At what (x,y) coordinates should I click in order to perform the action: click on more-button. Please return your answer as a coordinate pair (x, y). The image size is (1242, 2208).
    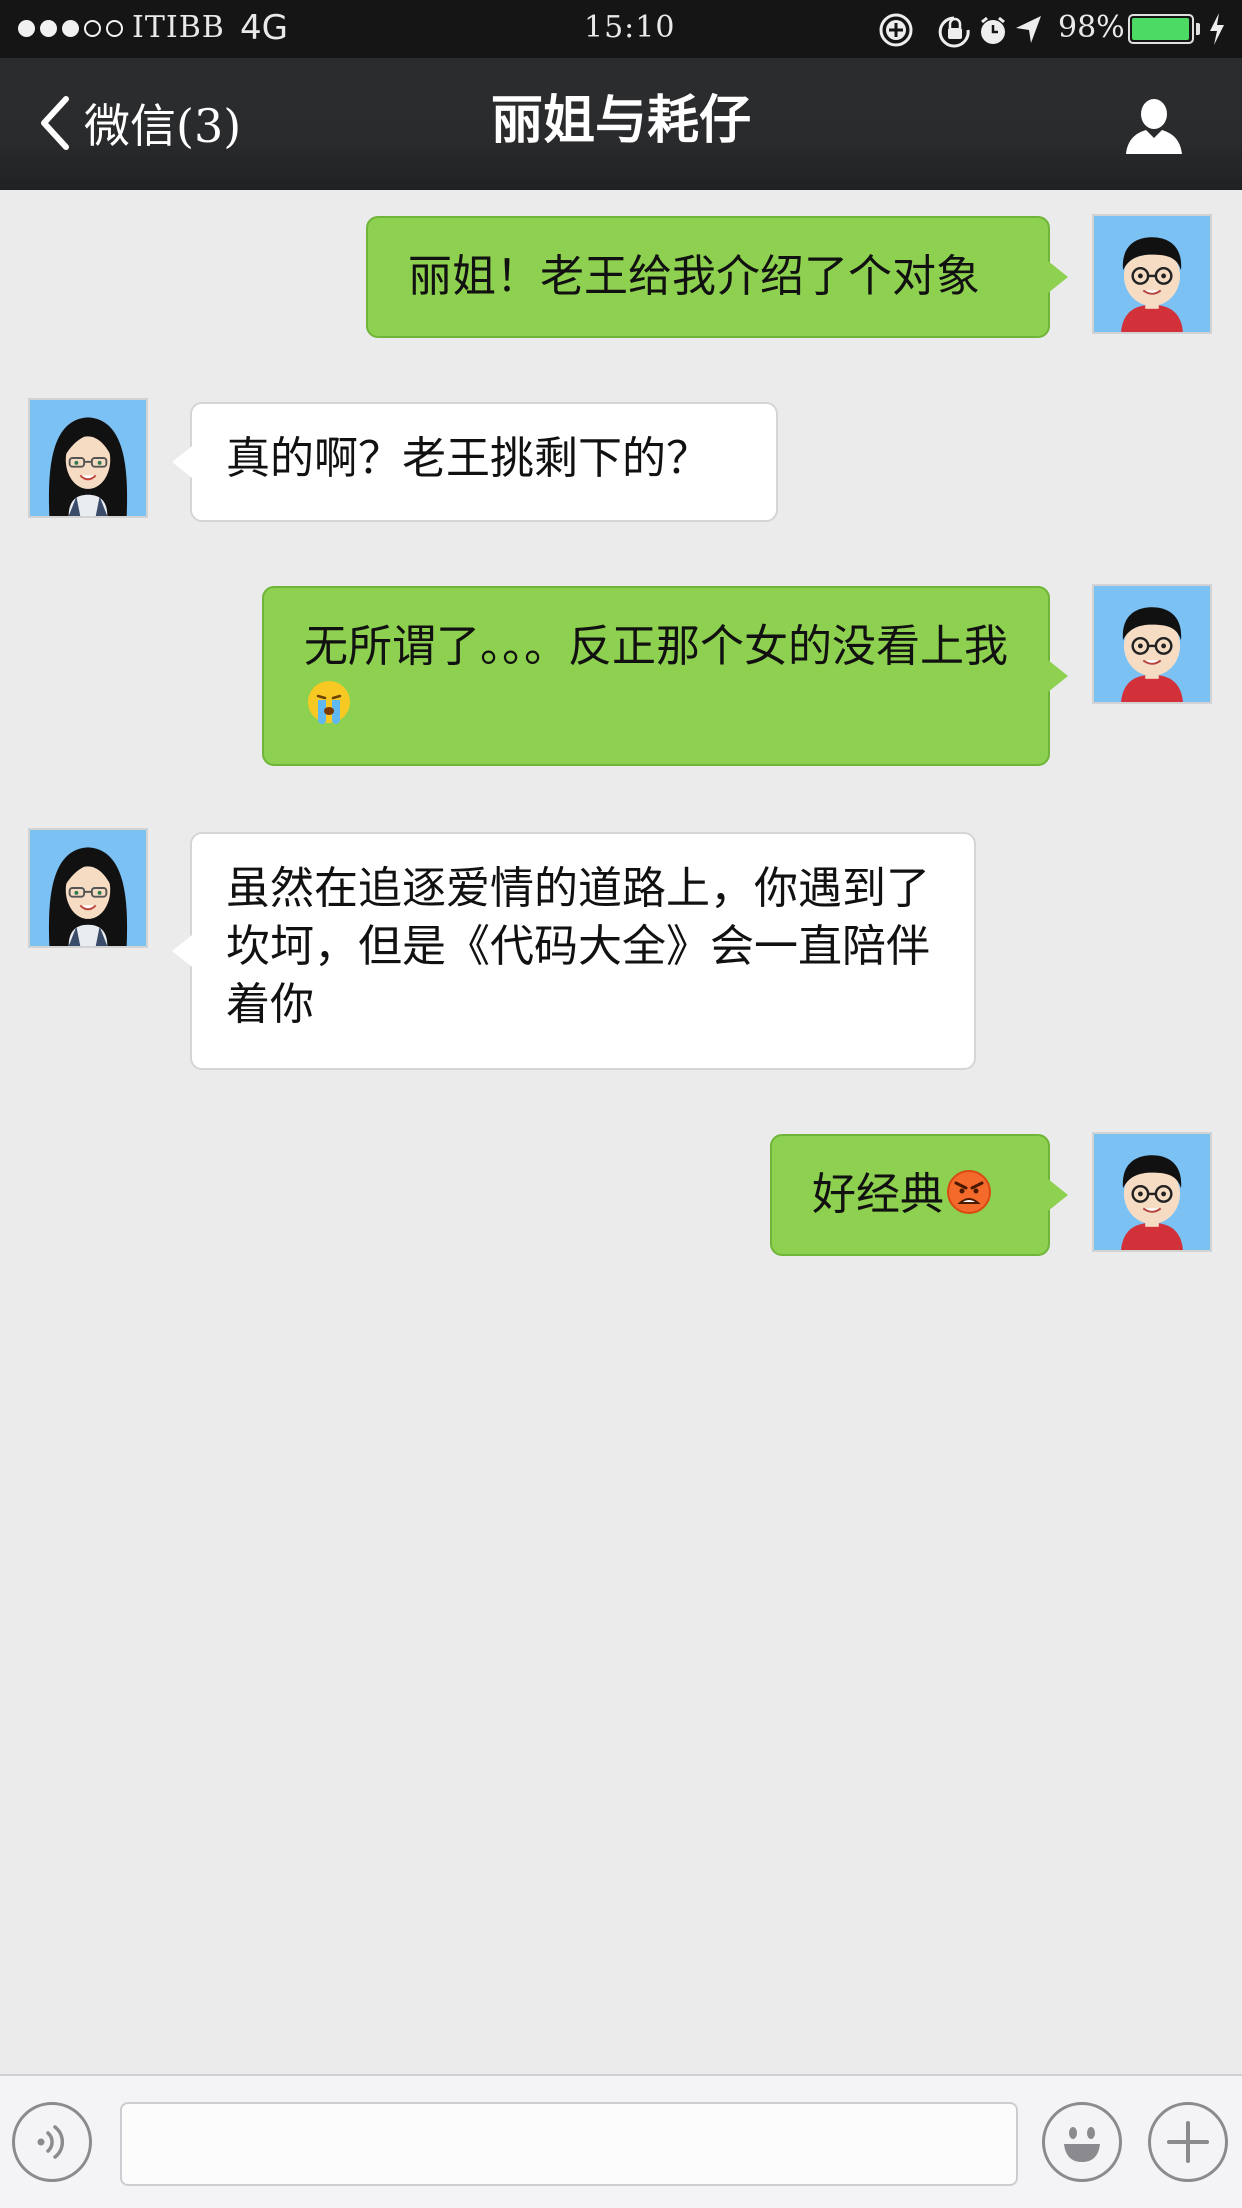
    Looking at the image, I should click on (1188, 2142).